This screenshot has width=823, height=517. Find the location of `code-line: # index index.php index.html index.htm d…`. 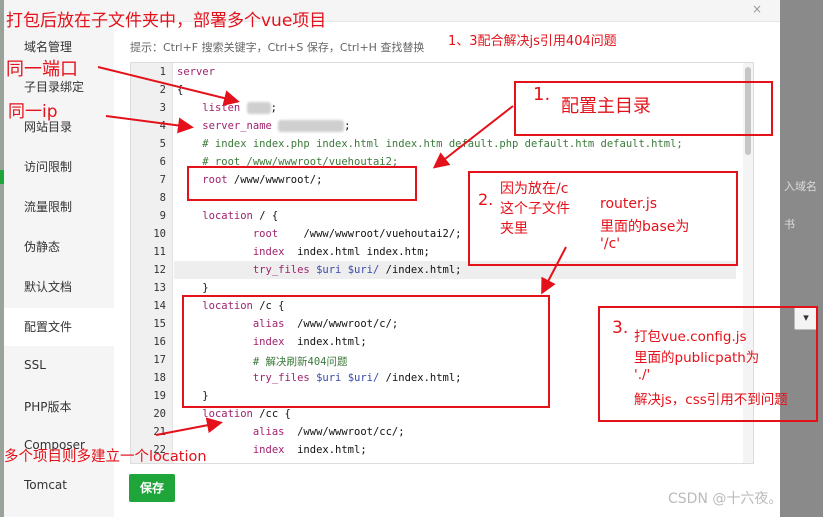

code-line: # index index.php index.html index.htm d… is located at coordinates (429, 144).